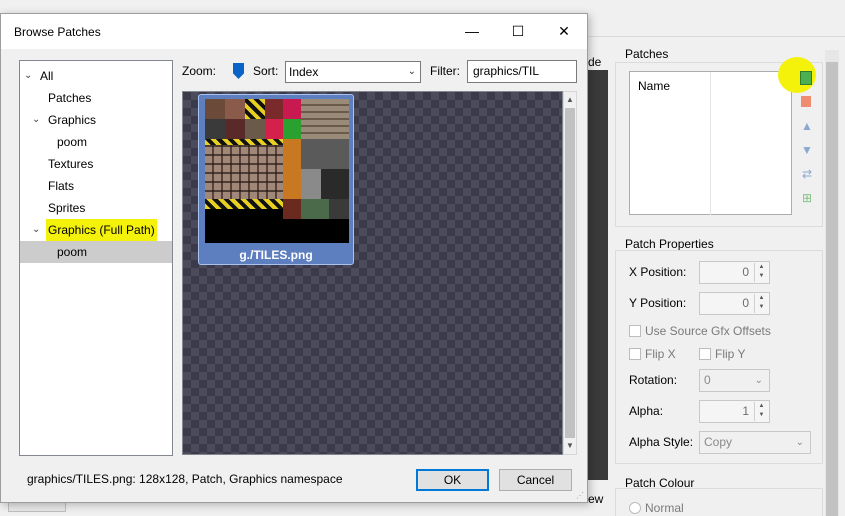  What do you see at coordinates (96, 186) in the screenshot?
I see `tree-item-flats: Flats` at bounding box center [96, 186].